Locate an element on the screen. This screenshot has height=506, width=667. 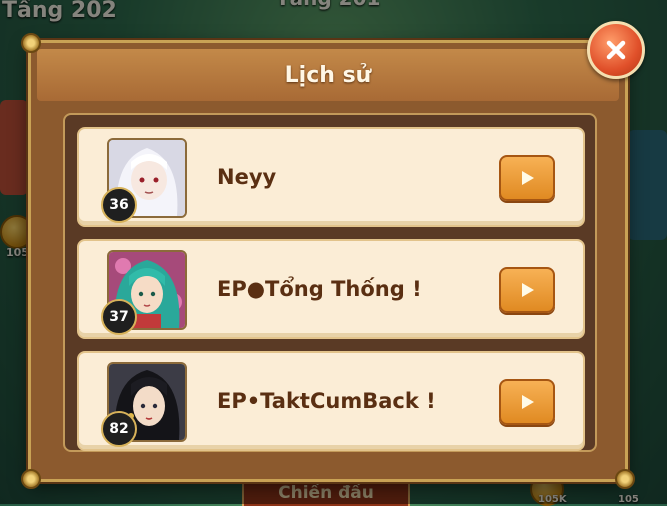
level-badge: 37 is located at coordinates (119, 317).